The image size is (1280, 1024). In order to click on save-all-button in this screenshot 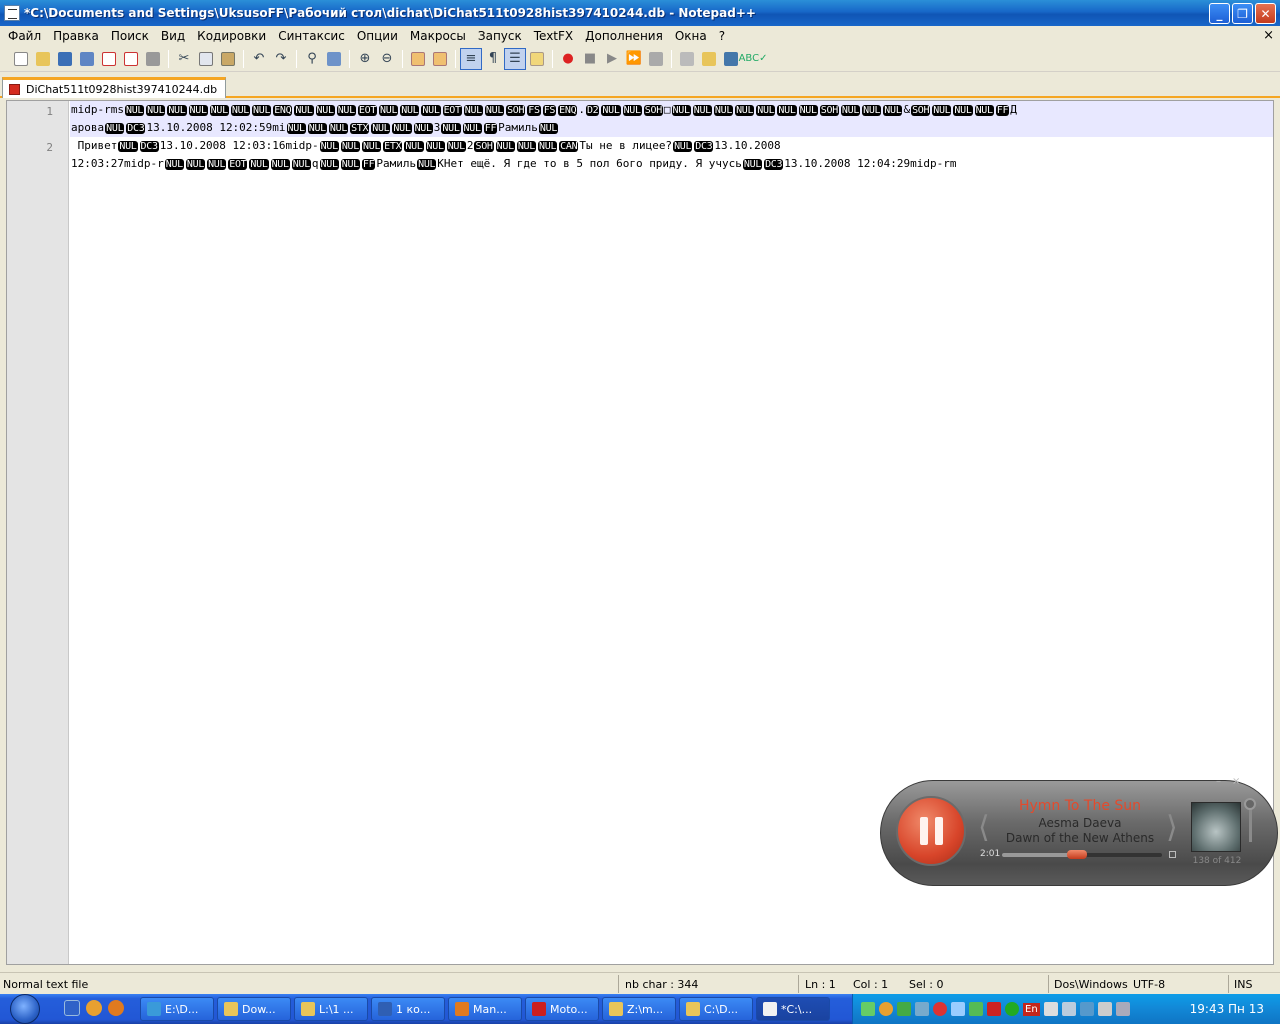, I will do `click(87, 59)`.